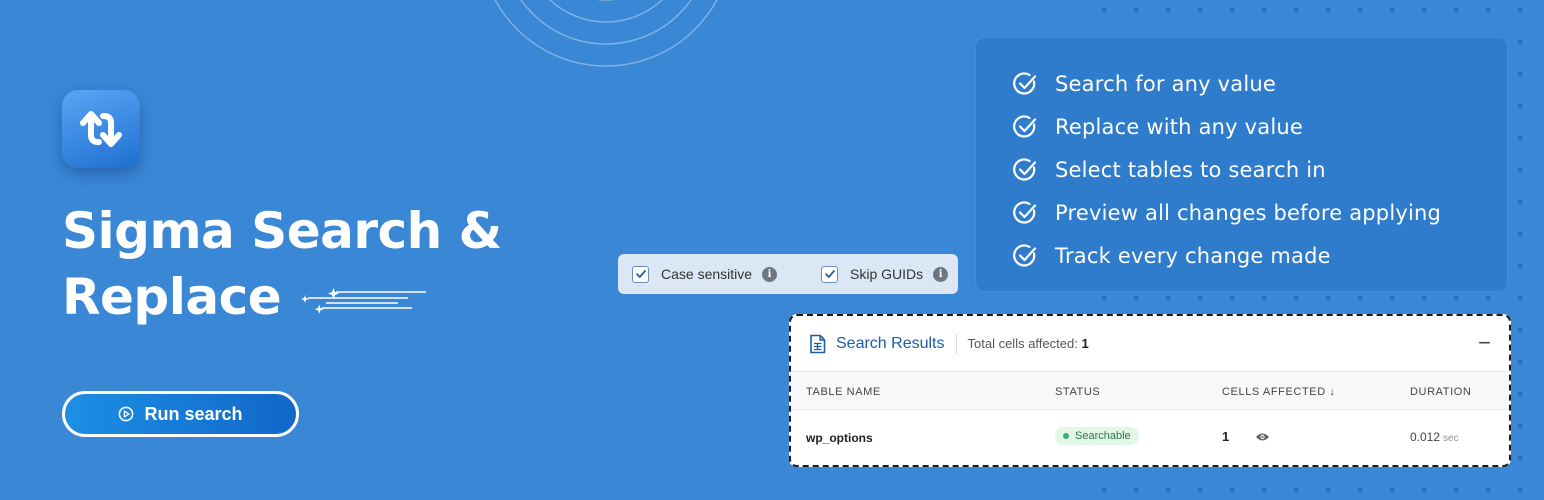 The width and height of the screenshot is (1544, 500). What do you see at coordinates (1022, 343) in the screenshot?
I see `total-label: Total cells affected:` at bounding box center [1022, 343].